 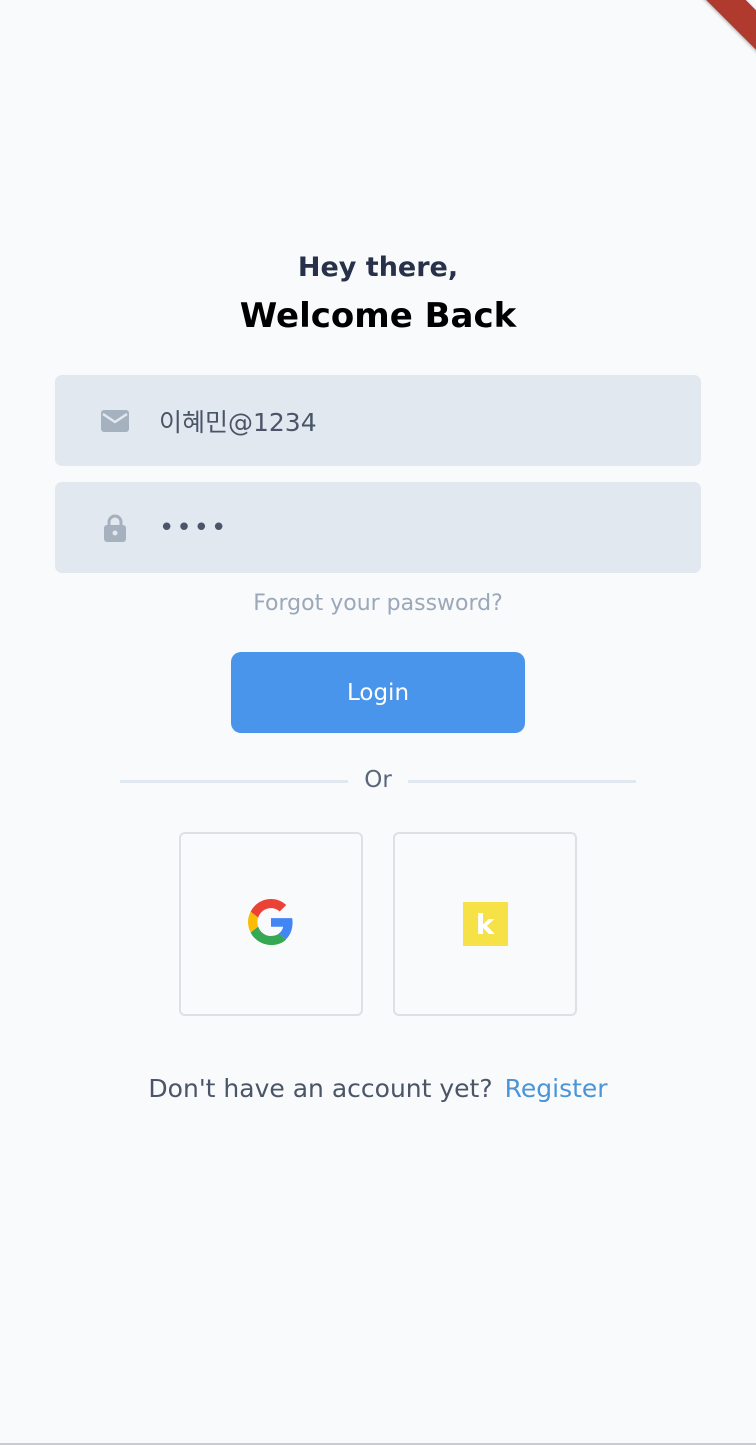 I want to click on kakao-letter: k, so click(x=485, y=924).